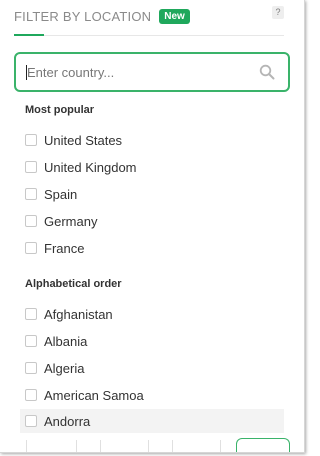 Image resolution: width=320 pixels, height=456 pixels. Describe the element at coordinates (278, 12) in the screenshot. I see `help-icon: ?` at that location.